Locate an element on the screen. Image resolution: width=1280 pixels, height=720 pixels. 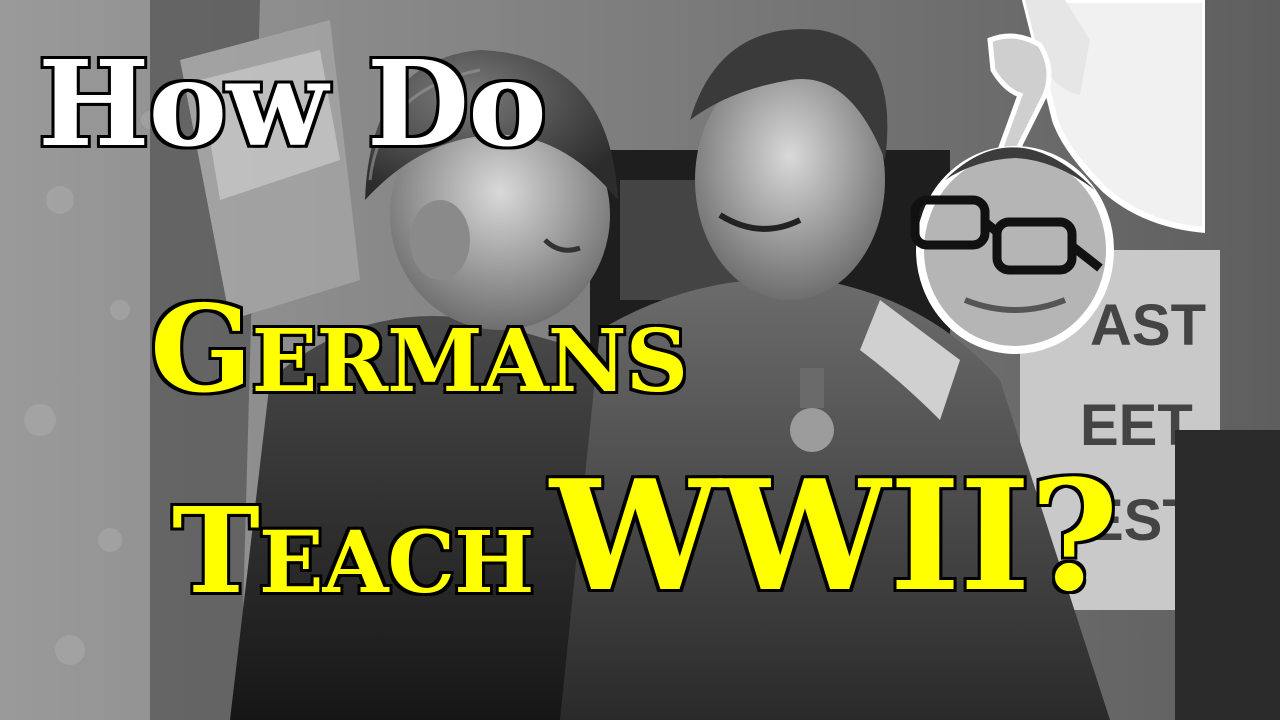
title-line-1: How Do is located at coordinates (293, 103).